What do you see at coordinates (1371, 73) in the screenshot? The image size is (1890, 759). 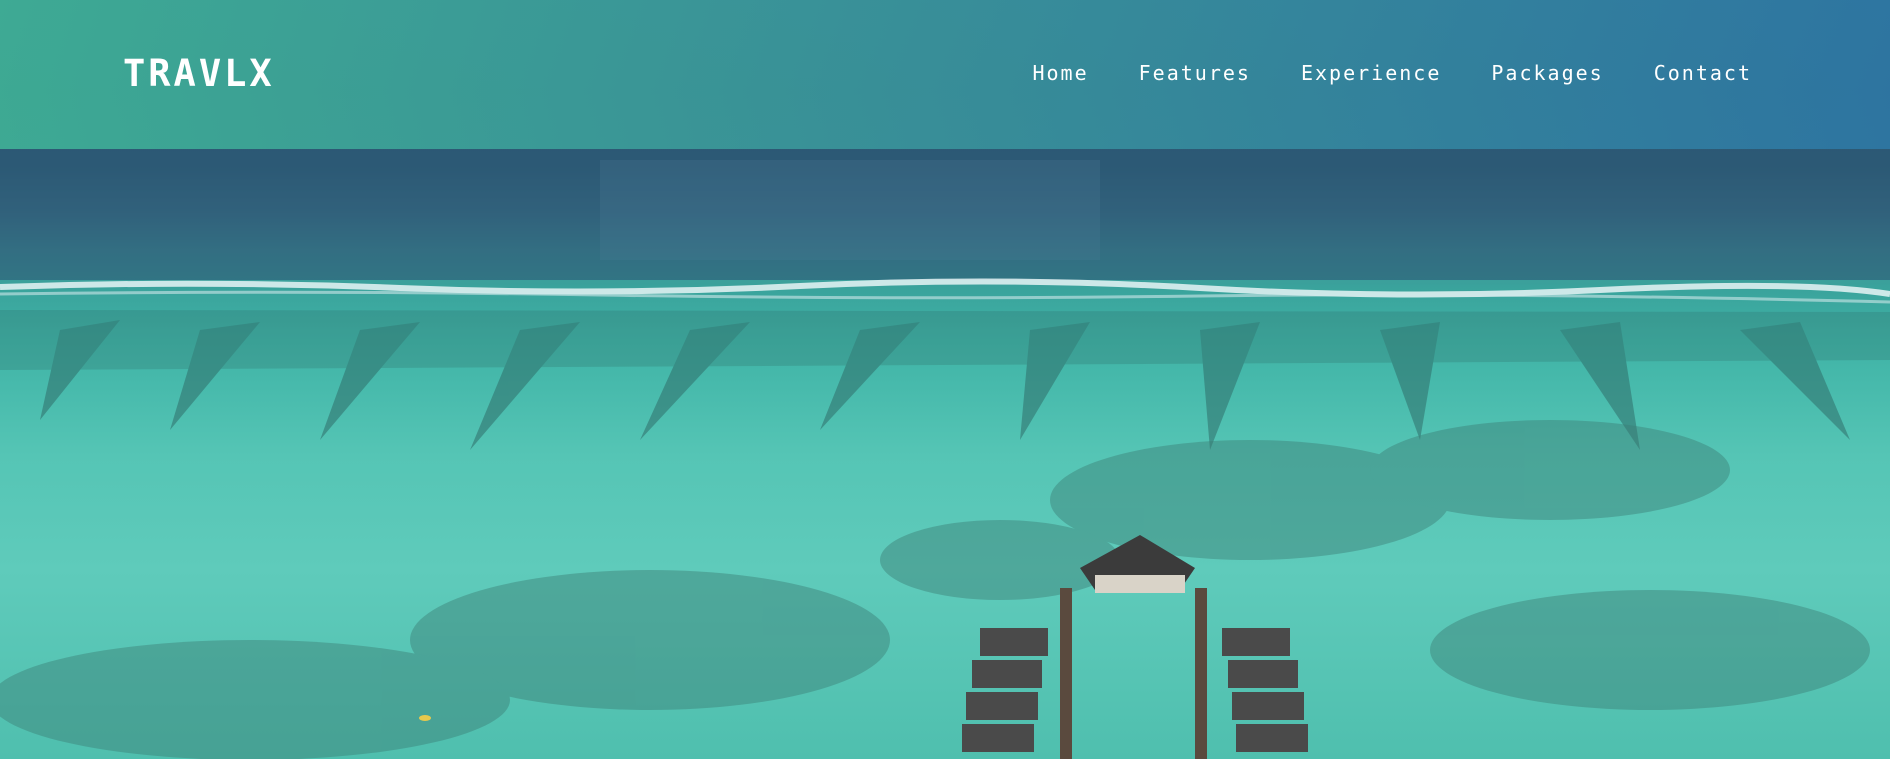 I see `nav-item-experience: Experience` at bounding box center [1371, 73].